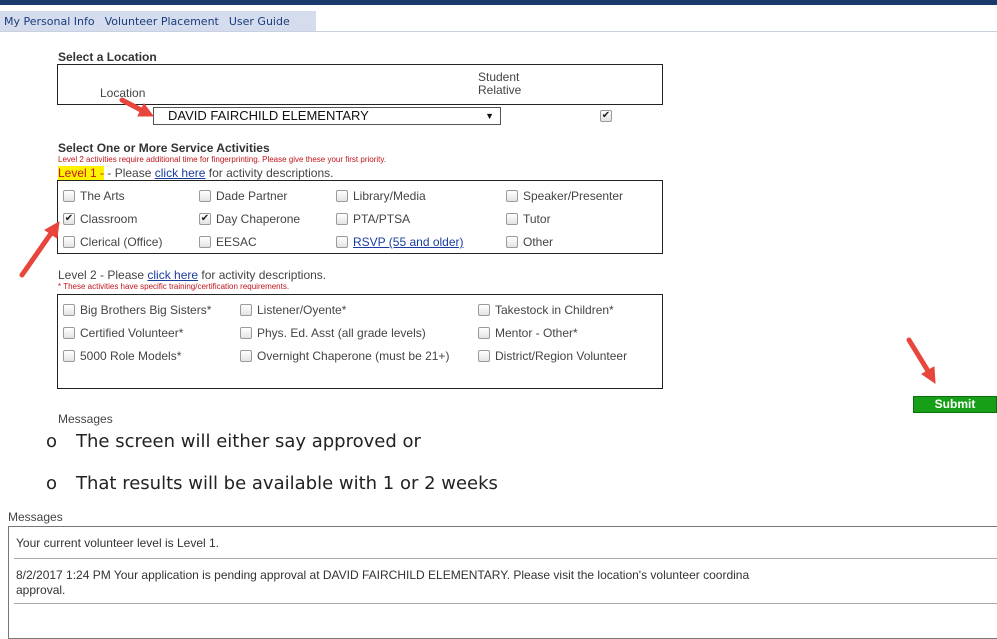 This screenshot has width=997, height=639. I want to click on nav-my-personal-info: My Personal Info, so click(49, 21).